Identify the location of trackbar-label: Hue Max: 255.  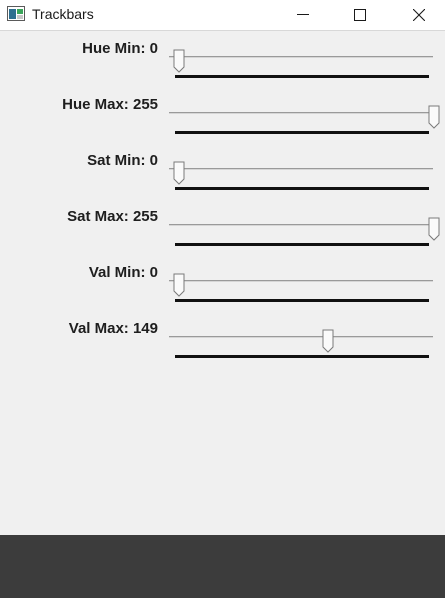
(110, 104).